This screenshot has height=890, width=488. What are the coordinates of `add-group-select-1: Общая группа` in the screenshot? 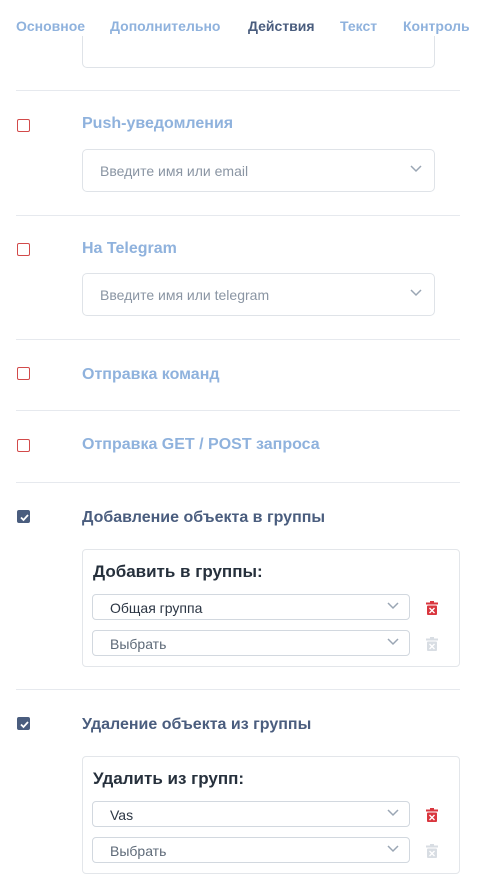 It's located at (251, 607).